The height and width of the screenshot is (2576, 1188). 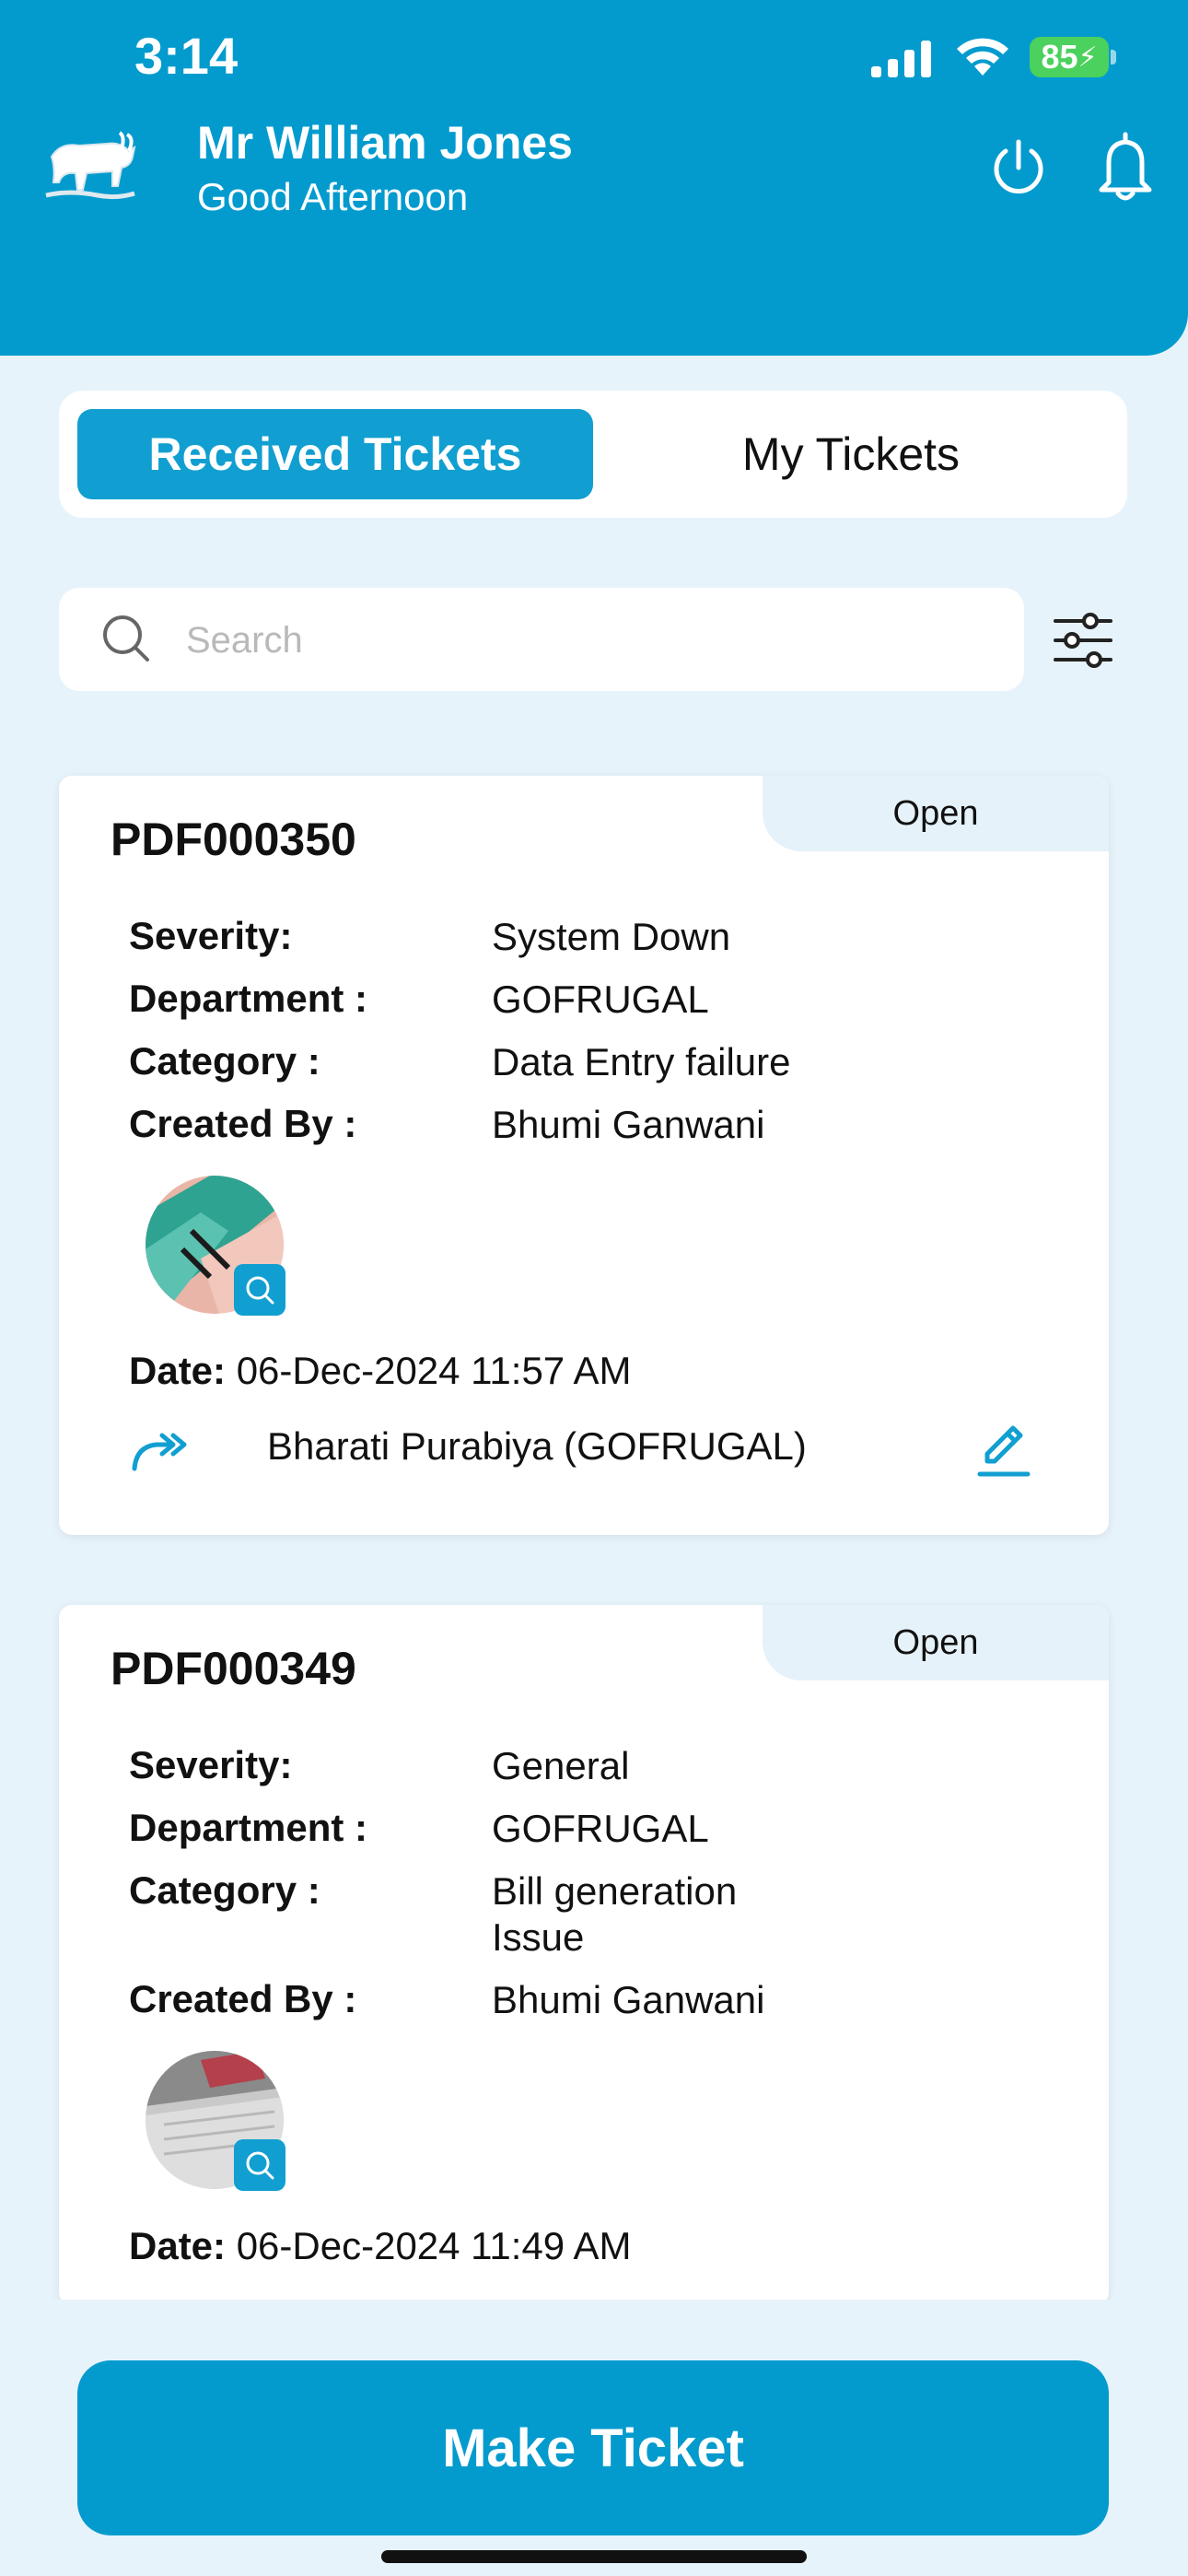 I want to click on status-time: 3:14, so click(x=186, y=56).